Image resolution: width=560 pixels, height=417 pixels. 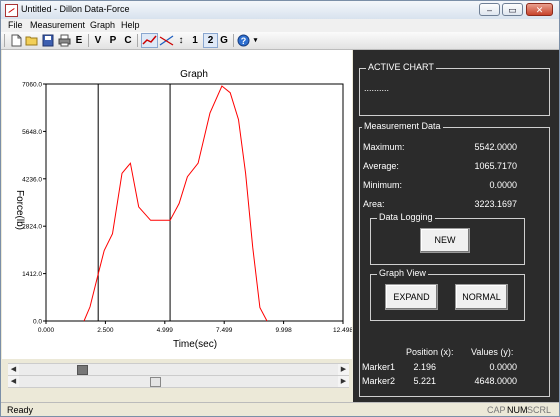 What do you see at coordinates (166, 40) in the screenshot?
I see `marker-crosshair-icon` at bounding box center [166, 40].